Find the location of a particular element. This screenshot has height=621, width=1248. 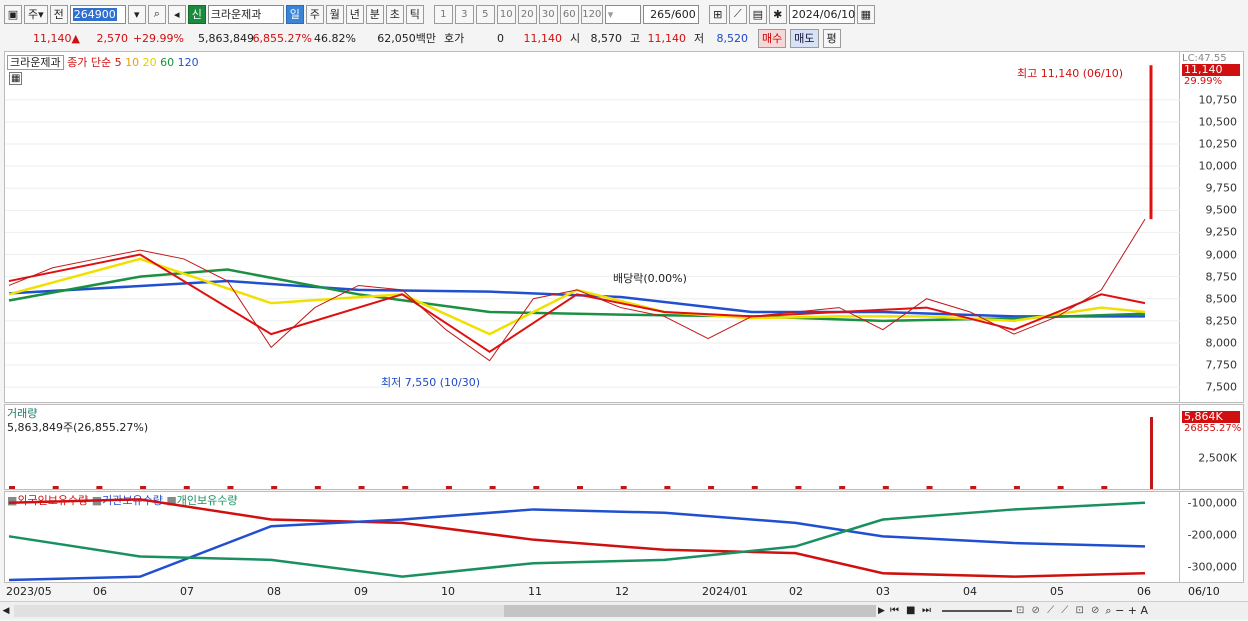

save-icon: ▤ is located at coordinates (757, 14).